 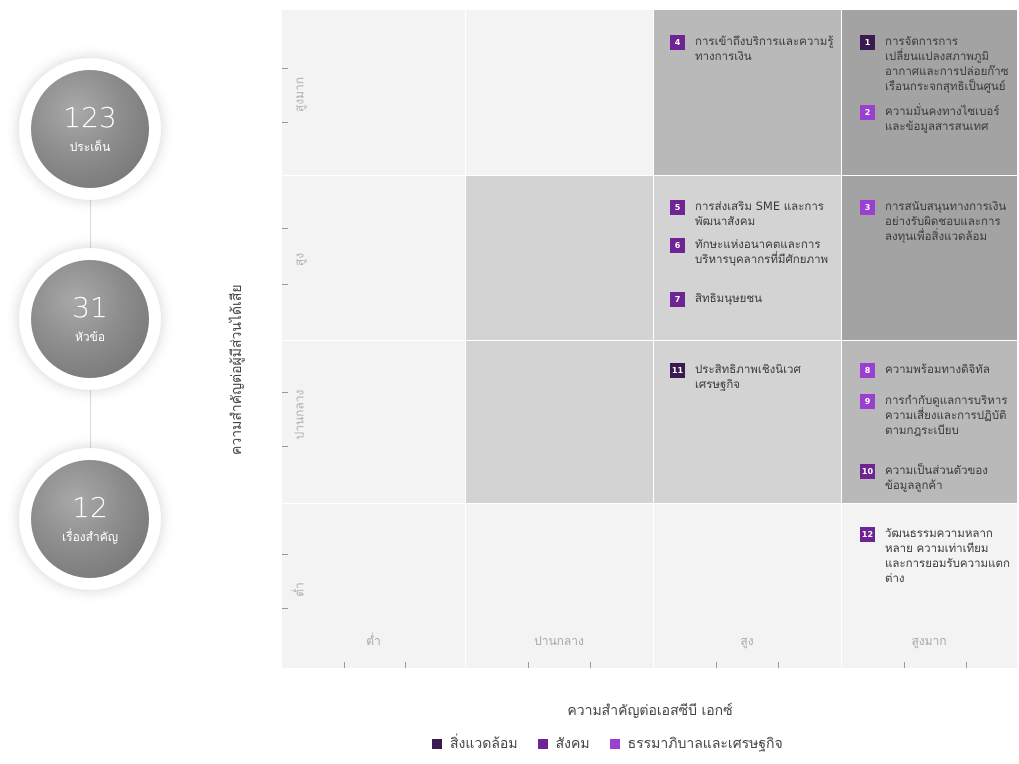 I want to click on issue-text: ความเป็นส่วนตัวของข้อมูลลูกค้า, so click(x=936, y=477).